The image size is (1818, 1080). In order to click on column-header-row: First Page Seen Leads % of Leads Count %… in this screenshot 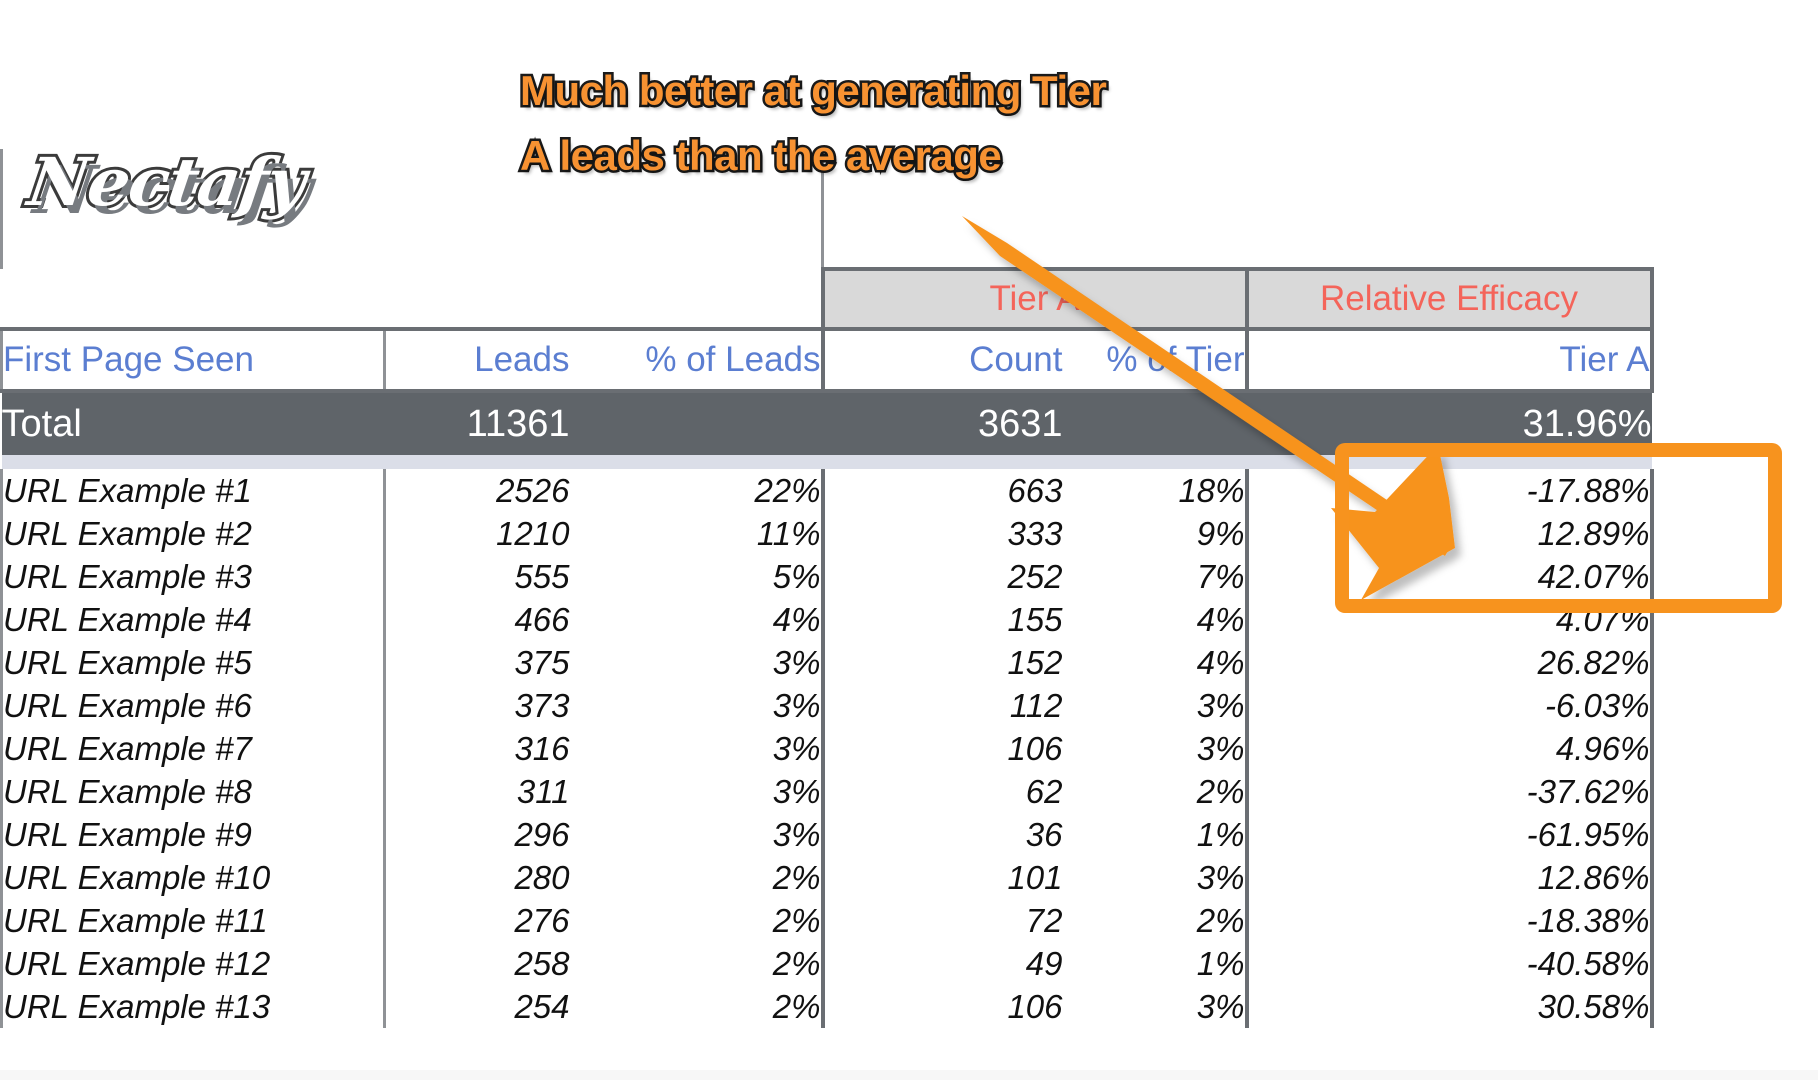, I will do `click(886, 360)`.